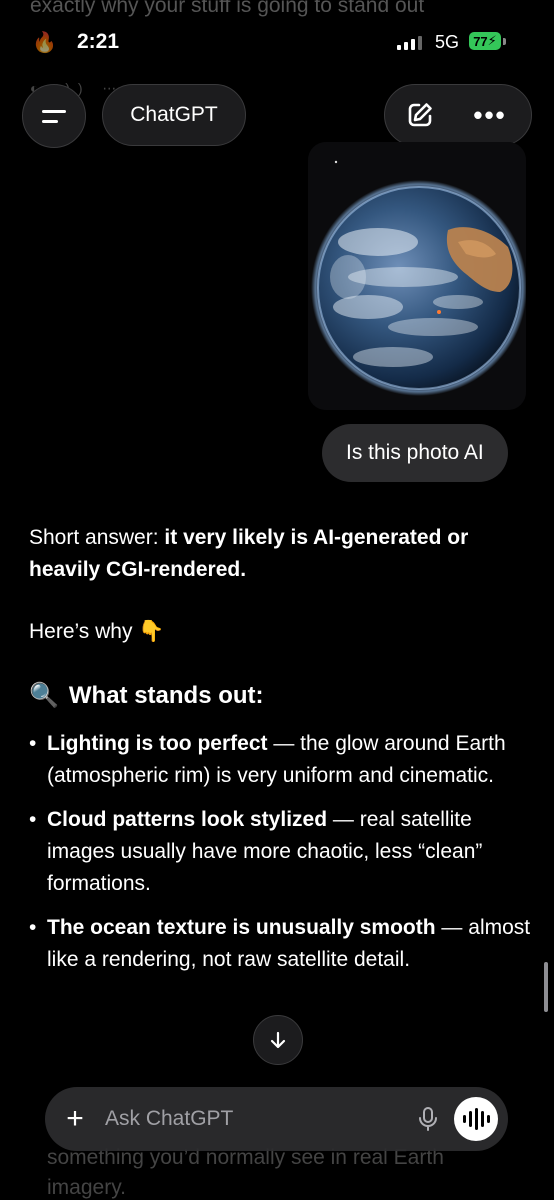  Describe the element at coordinates (480, 41) in the screenshot. I see `battery-level: 77` at that location.